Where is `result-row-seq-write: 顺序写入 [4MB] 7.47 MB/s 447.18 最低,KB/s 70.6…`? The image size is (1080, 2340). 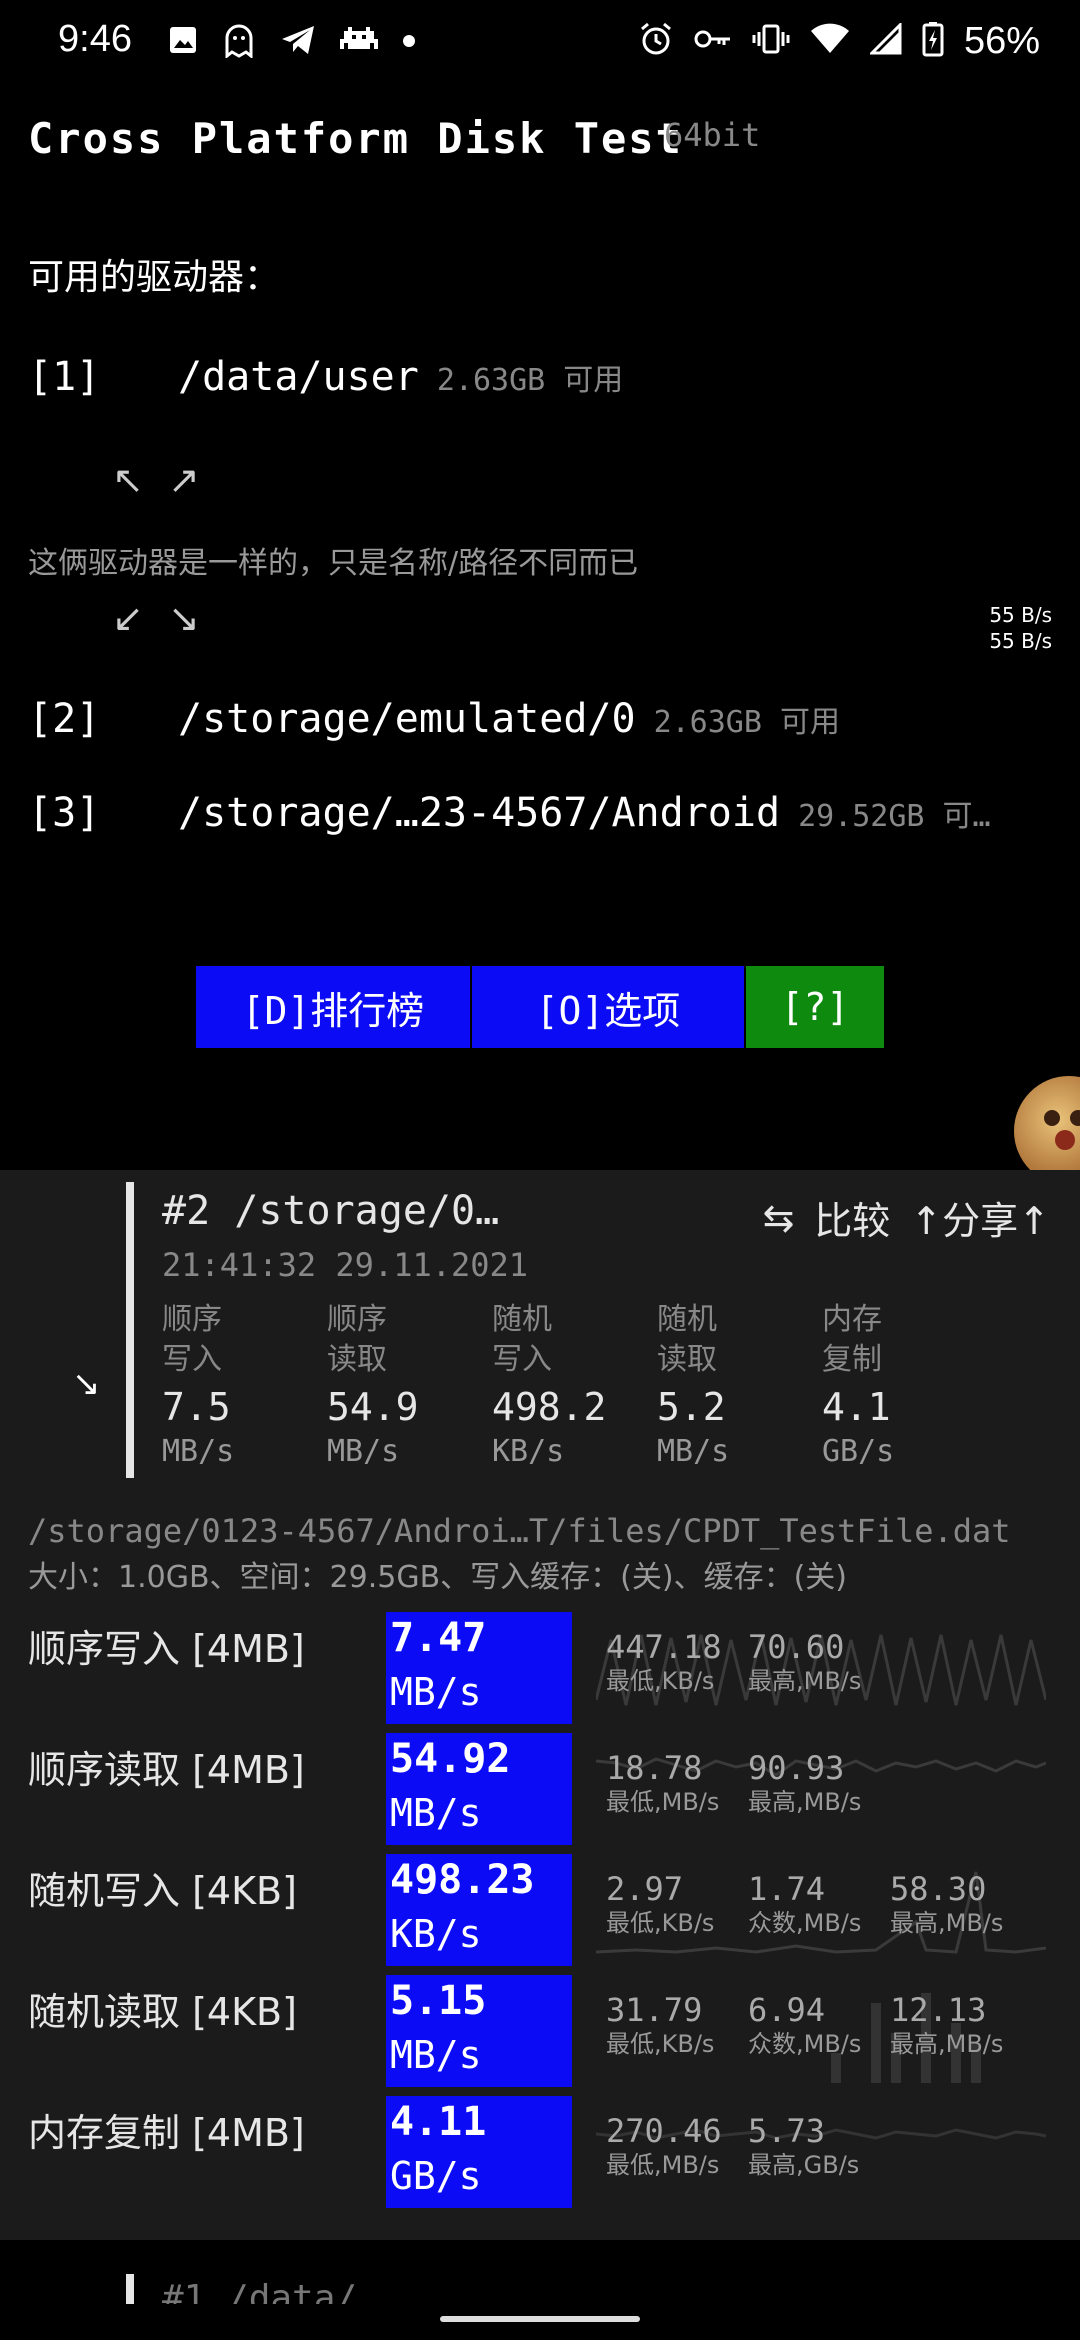
result-row-seq-write: 顺序写入 [4MB] 7.47 MB/s 447.18 最低,KB/s 70.6… is located at coordinates (540, 1668).